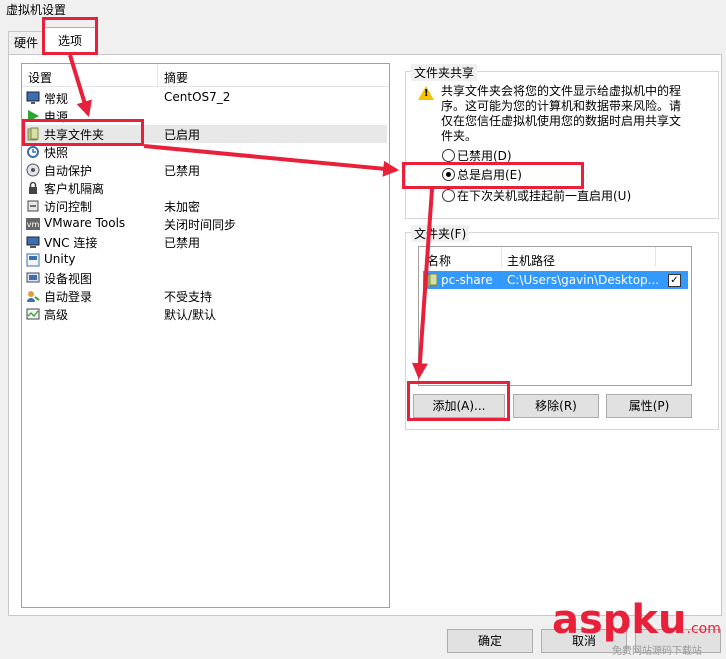 The image size is (726, 659). What do you see at coordinates (544, 195) in the screenshot?
I see `radio-until-poweroff-label: 在下次关机或挂起前一直启用(U)` at bounding box center [544, 195].